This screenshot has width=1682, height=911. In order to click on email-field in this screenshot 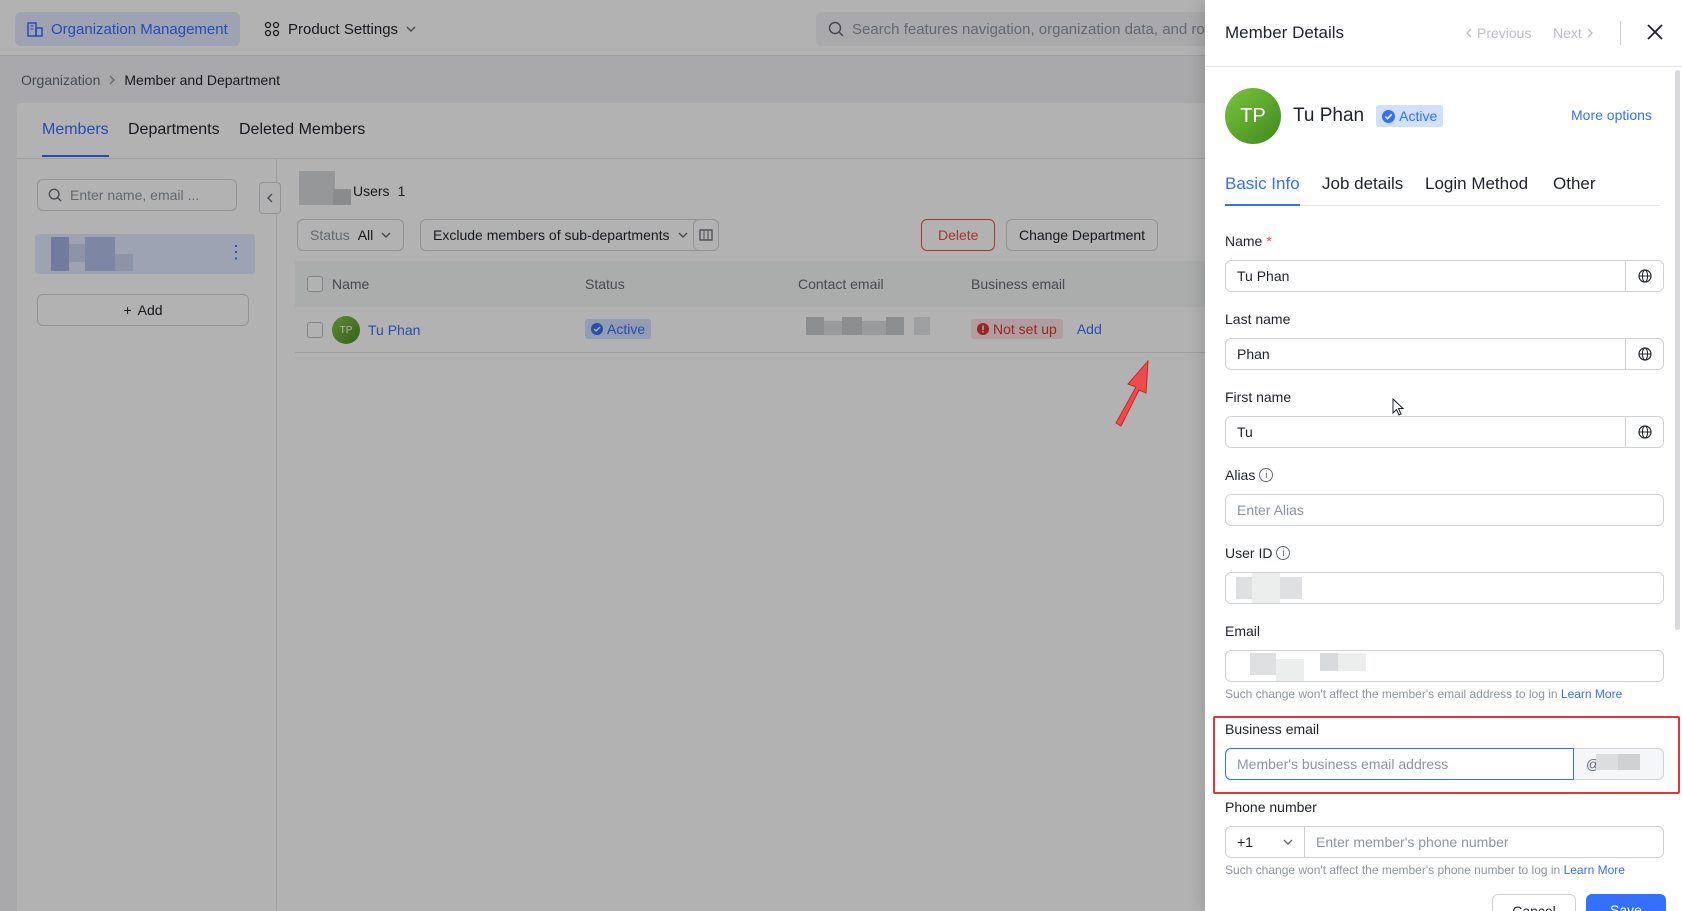, I will do `click(1444, 666)`.